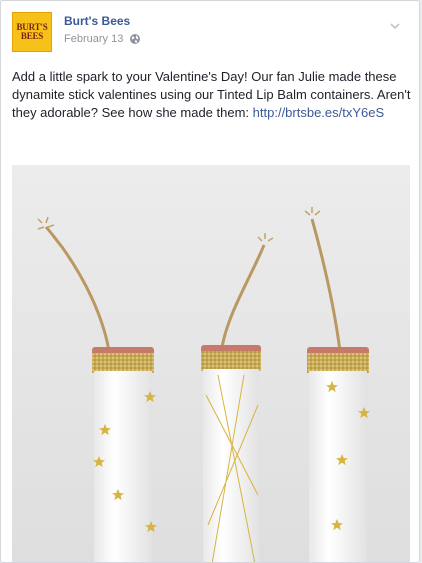 The width and height of the screenshot is (422, 563). What do you see at coordinates (97, 21) in the screenshot?
I see `author-name: Burt's Bees` at bounding box center [97, 21].